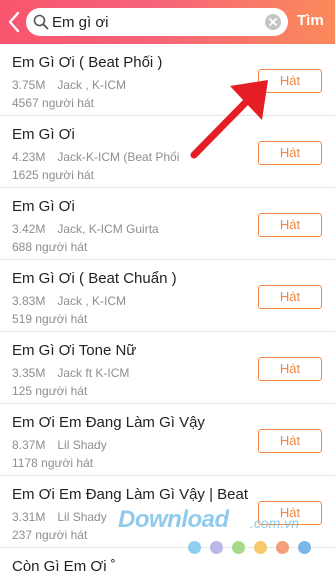  I want to click on song-title: Em Gì Ơi Tone Nữ, so click(74, 350).